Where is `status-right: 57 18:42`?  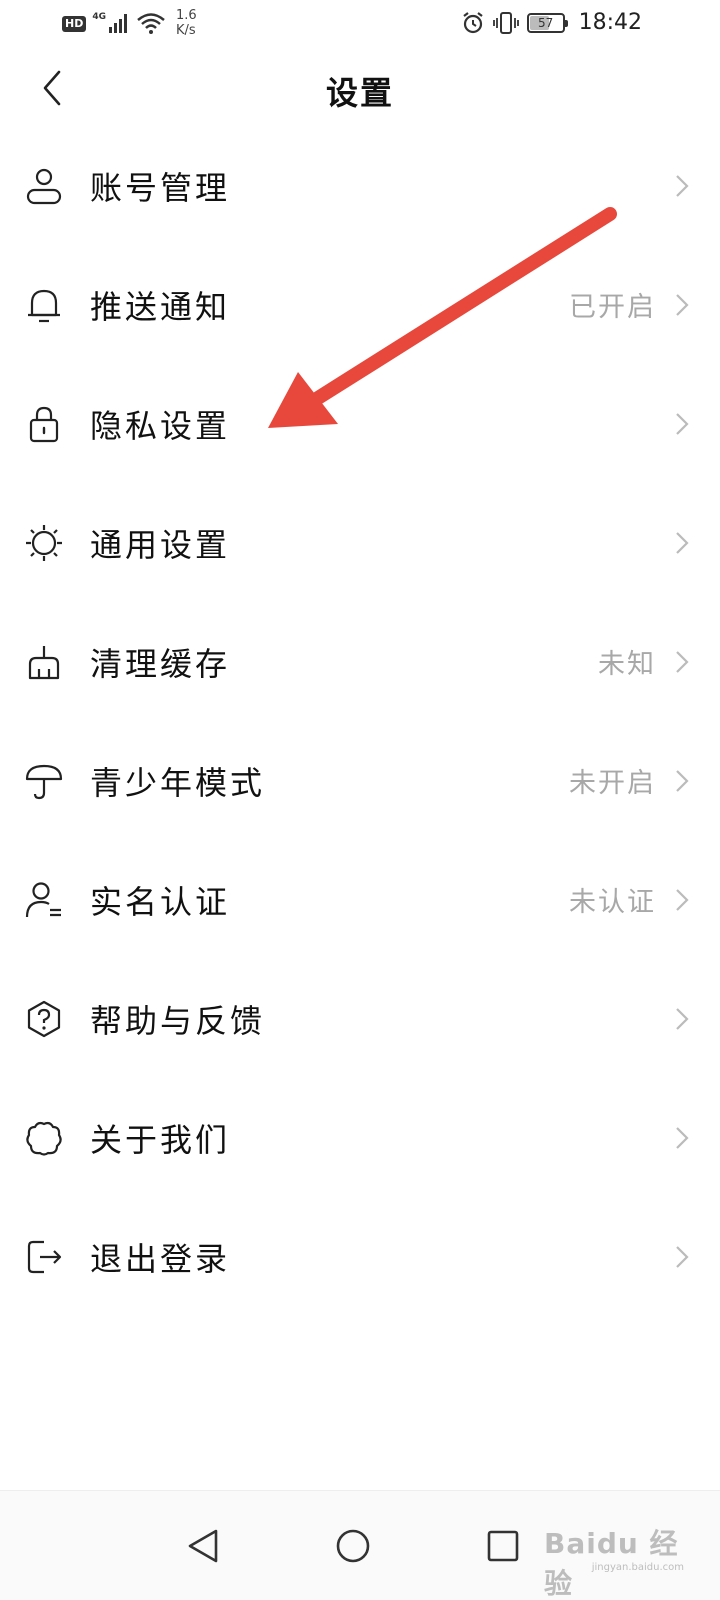 status-right: 57 18:42 is located at coordinates (551, 22).